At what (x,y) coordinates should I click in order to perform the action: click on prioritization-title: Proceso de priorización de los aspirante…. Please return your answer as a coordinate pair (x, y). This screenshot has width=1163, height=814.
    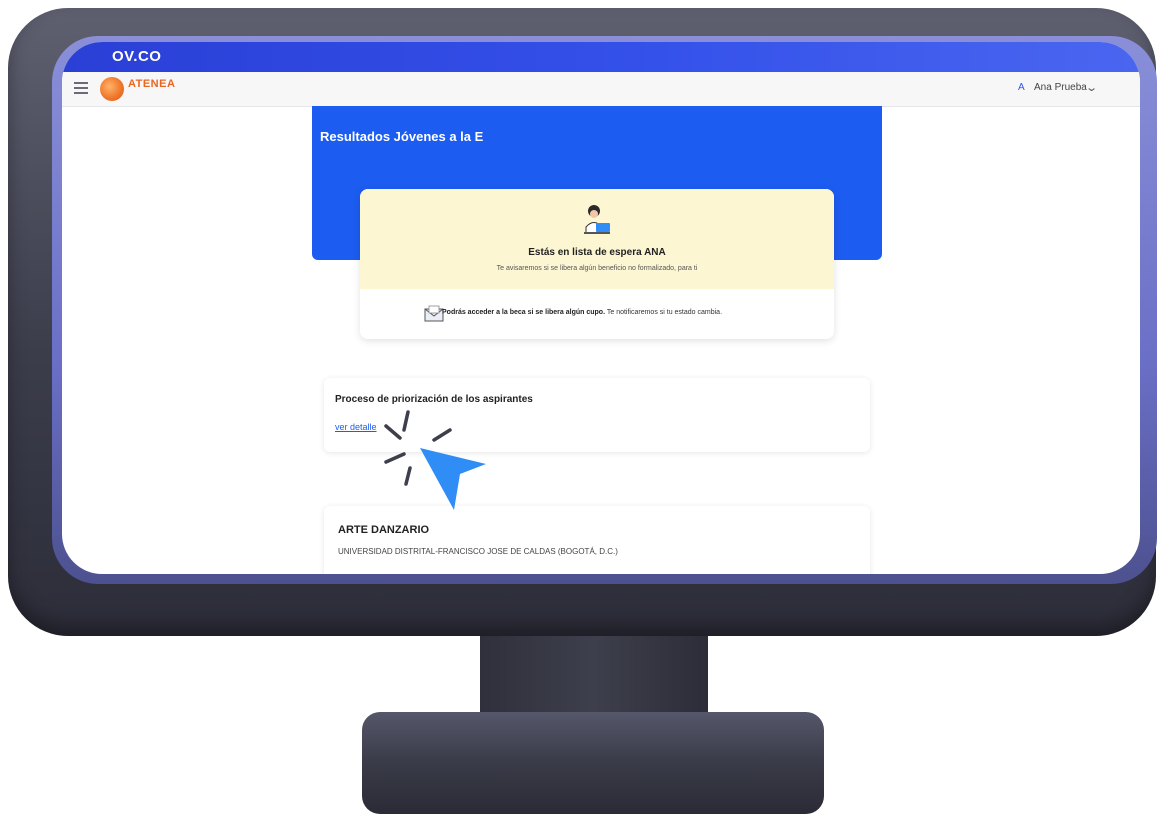
    Looking at the image, I should click on (434, 399).